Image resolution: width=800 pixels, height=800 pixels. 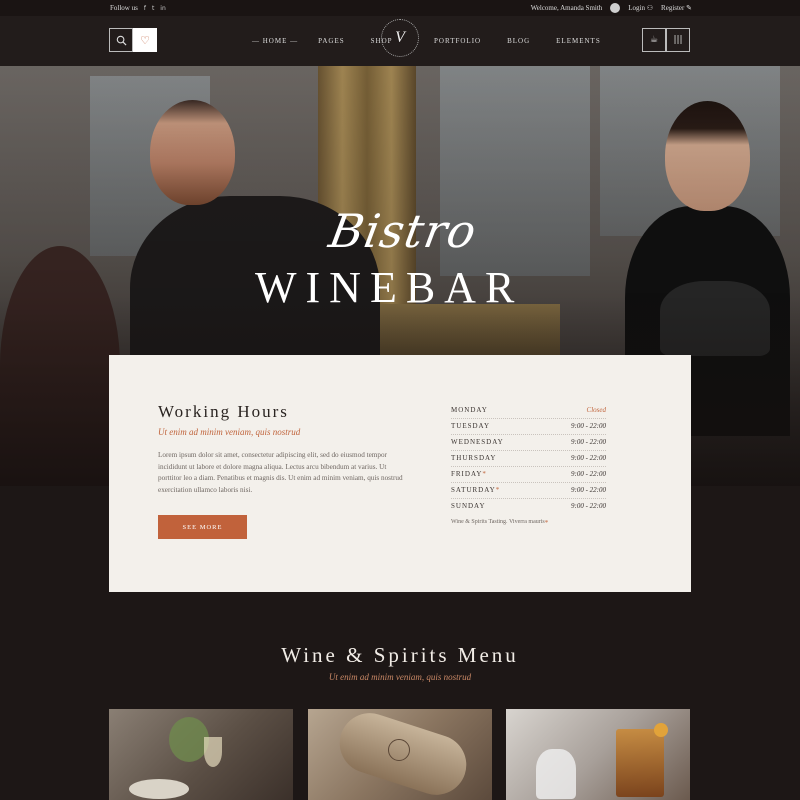 I want to click on site-logo: V, so click(x=400, y=38).